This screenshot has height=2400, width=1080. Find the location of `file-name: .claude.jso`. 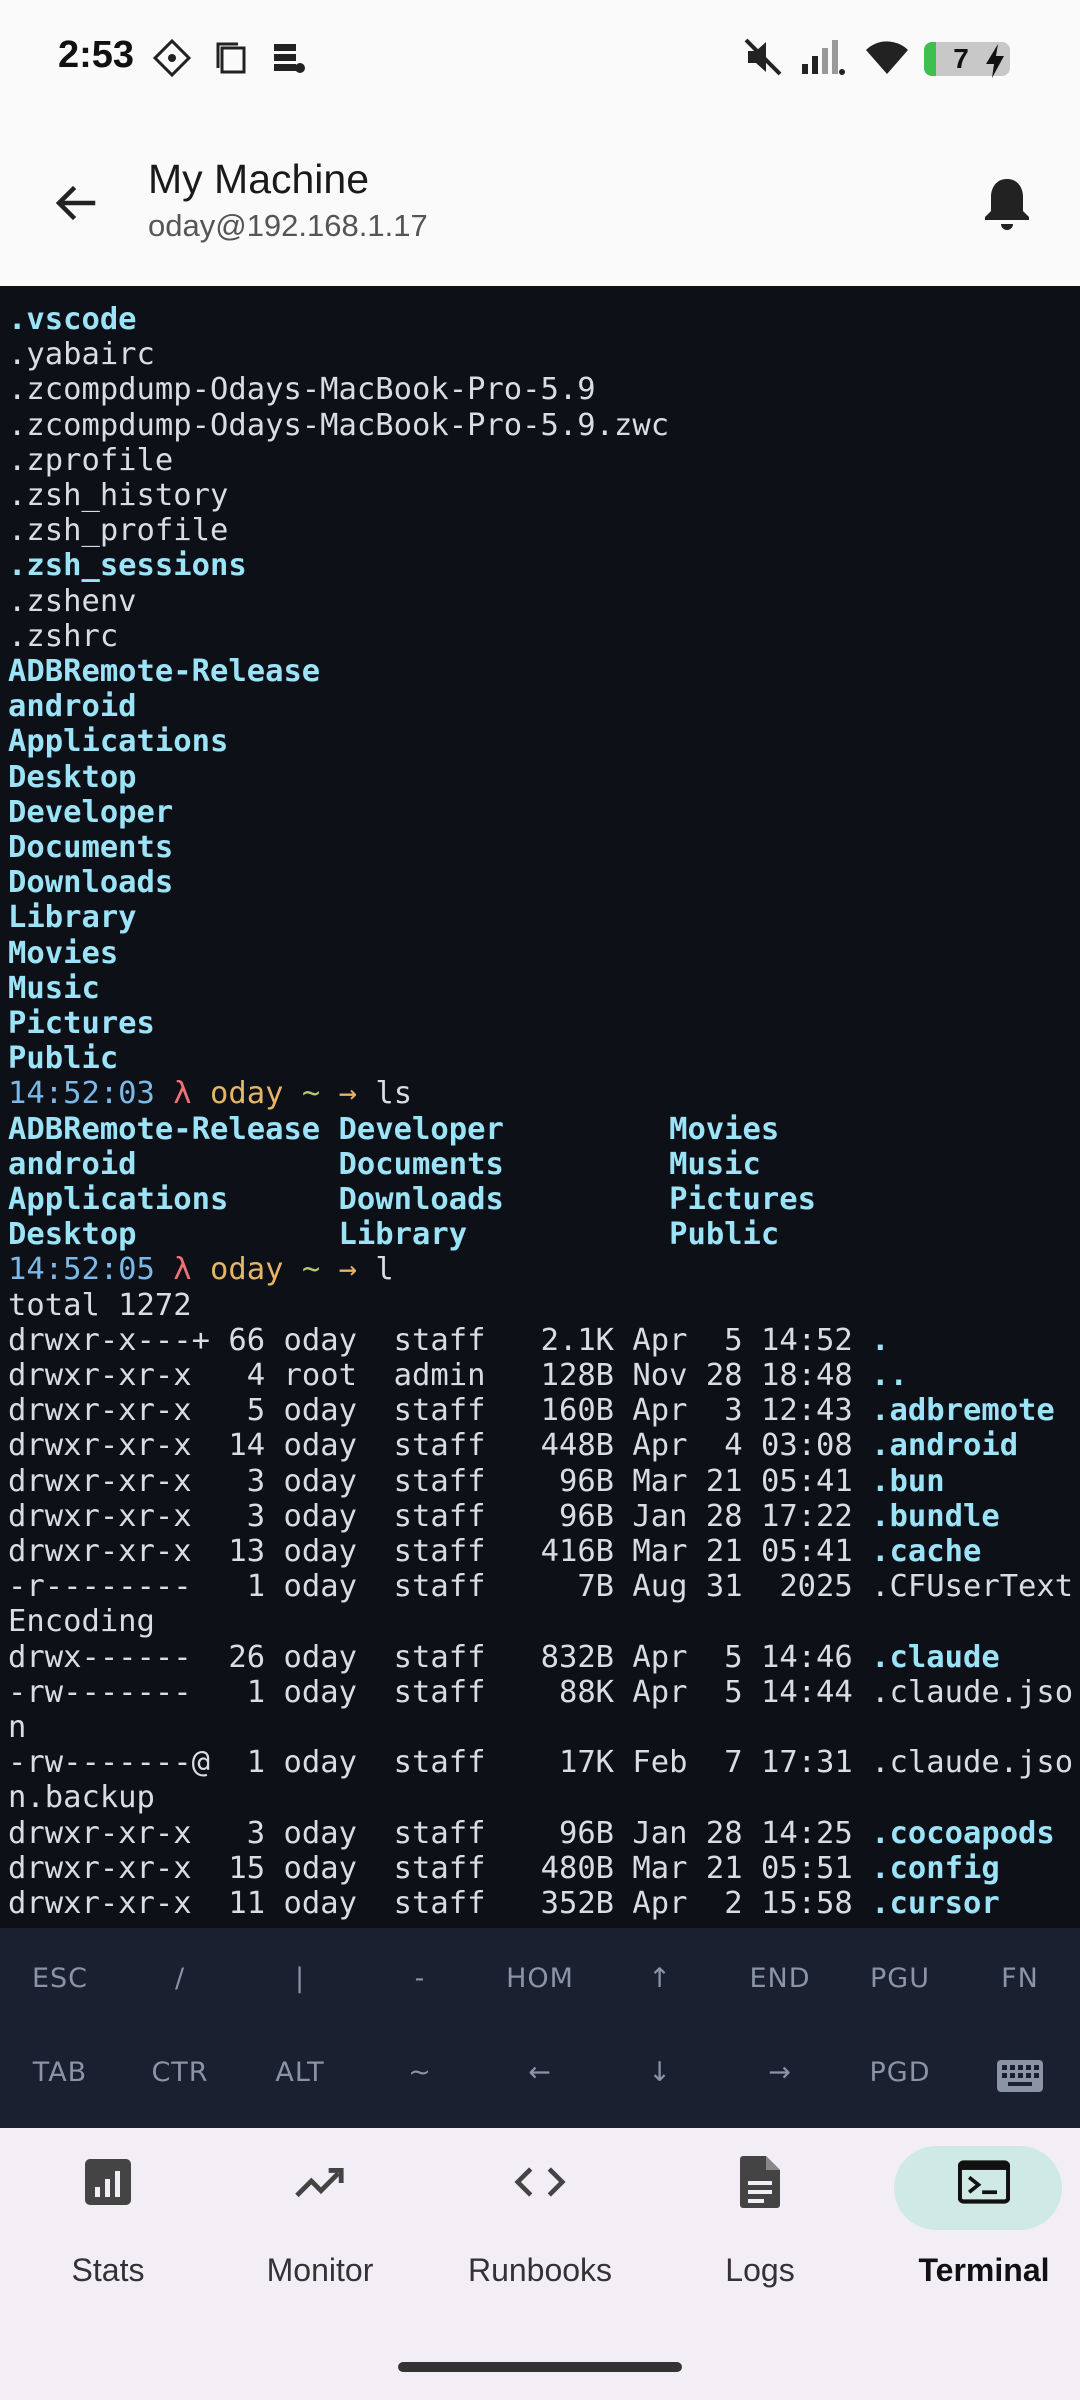

file-name: .claude.jso is located at coordinates (972, 1763).